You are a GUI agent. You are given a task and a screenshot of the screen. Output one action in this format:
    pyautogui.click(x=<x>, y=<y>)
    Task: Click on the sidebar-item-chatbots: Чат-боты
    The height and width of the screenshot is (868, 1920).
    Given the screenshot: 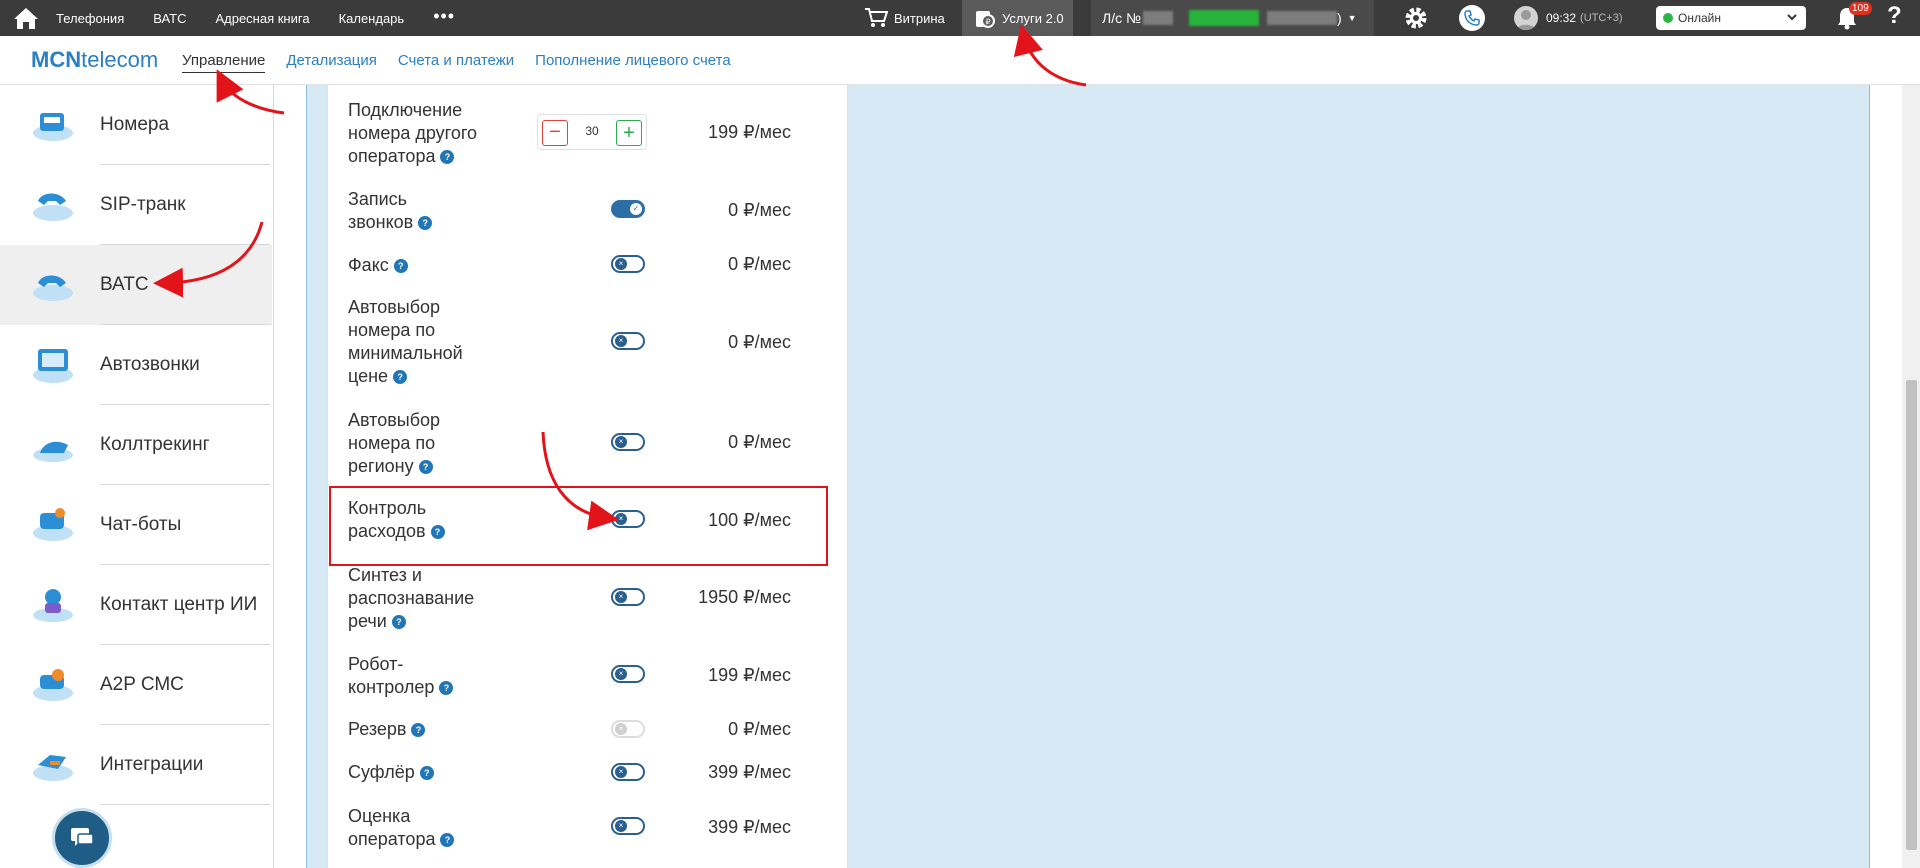 What is the action you would take?
    pyautogui.click(x=136, y=525)
    